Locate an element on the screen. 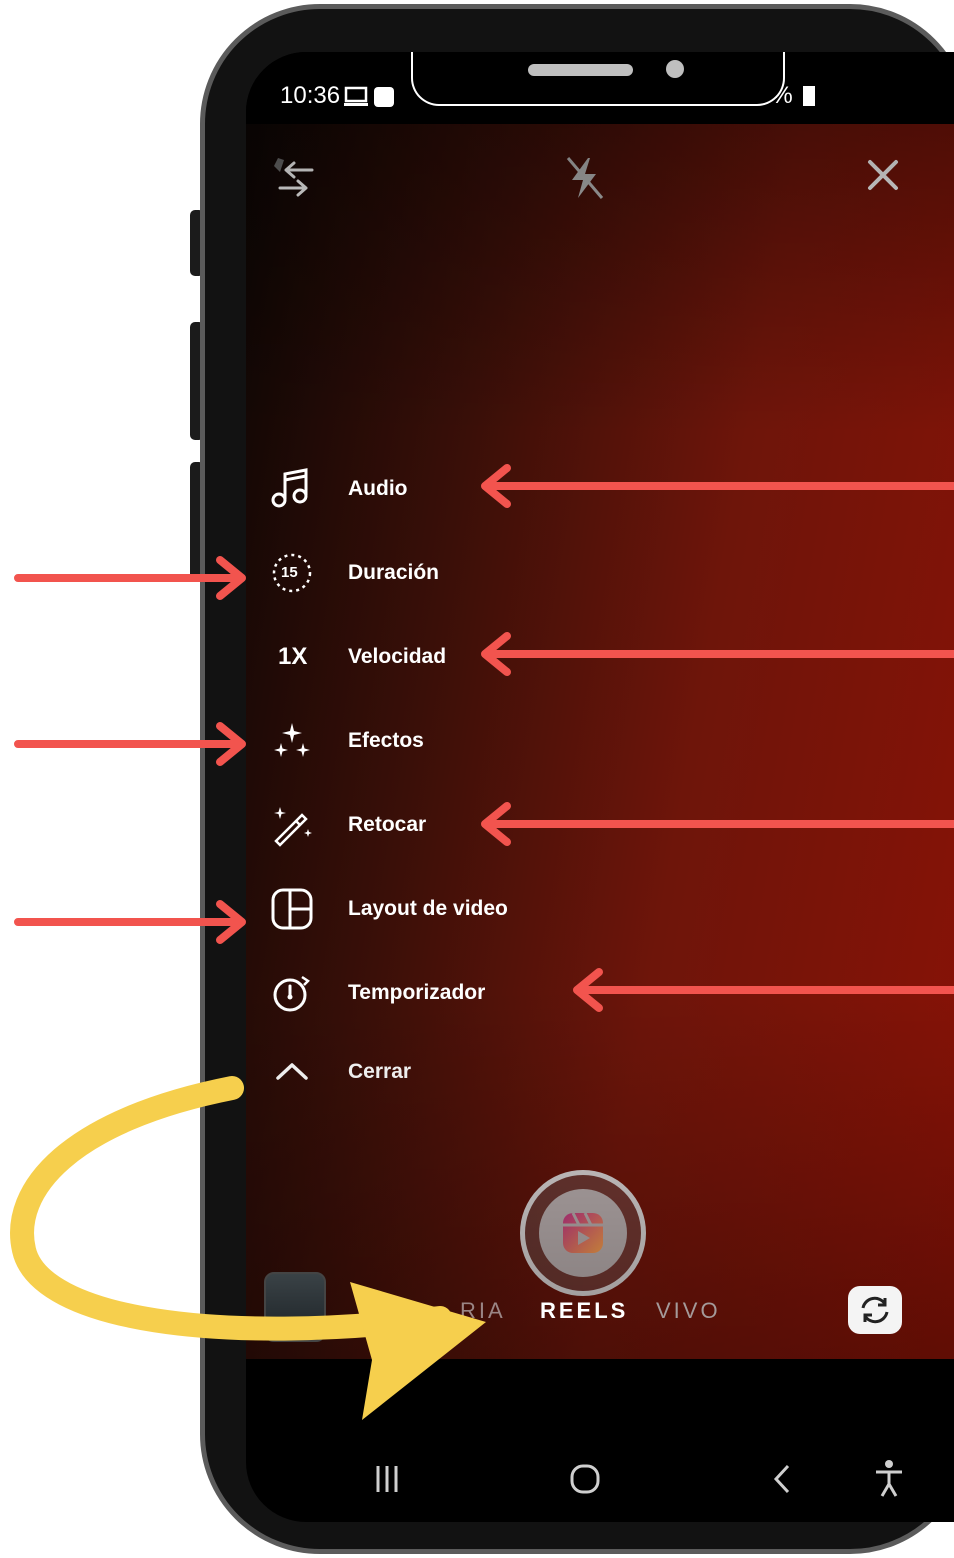 The height and width of the screenshot is (1558, 954). menu-item-retouch: Retocar is located at coordinates (418, 826).